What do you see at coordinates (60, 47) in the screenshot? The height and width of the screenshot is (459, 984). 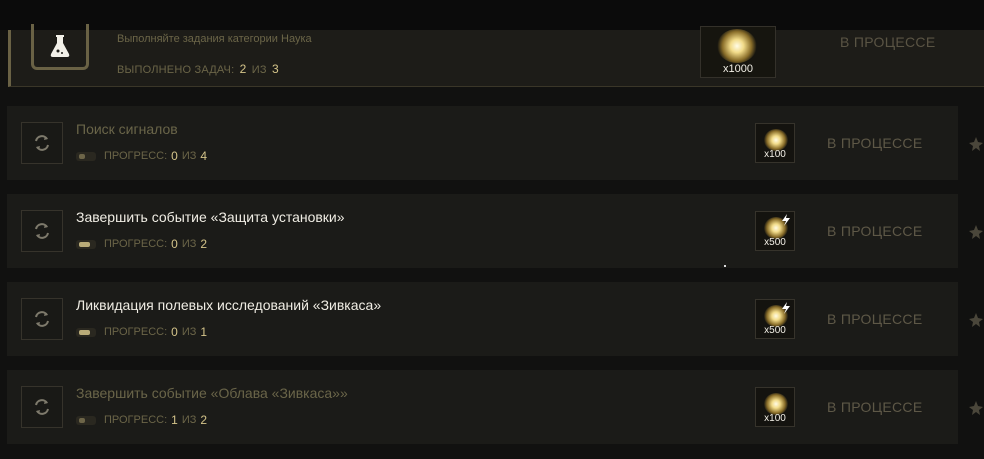 I see `flask-icon` at bounding box center [60, 47].